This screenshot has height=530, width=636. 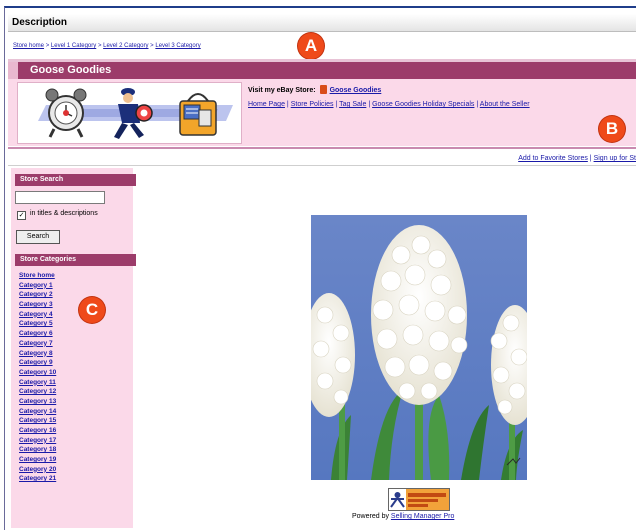 I want to click on category-item: Category 2, so click(x=37, y=295).